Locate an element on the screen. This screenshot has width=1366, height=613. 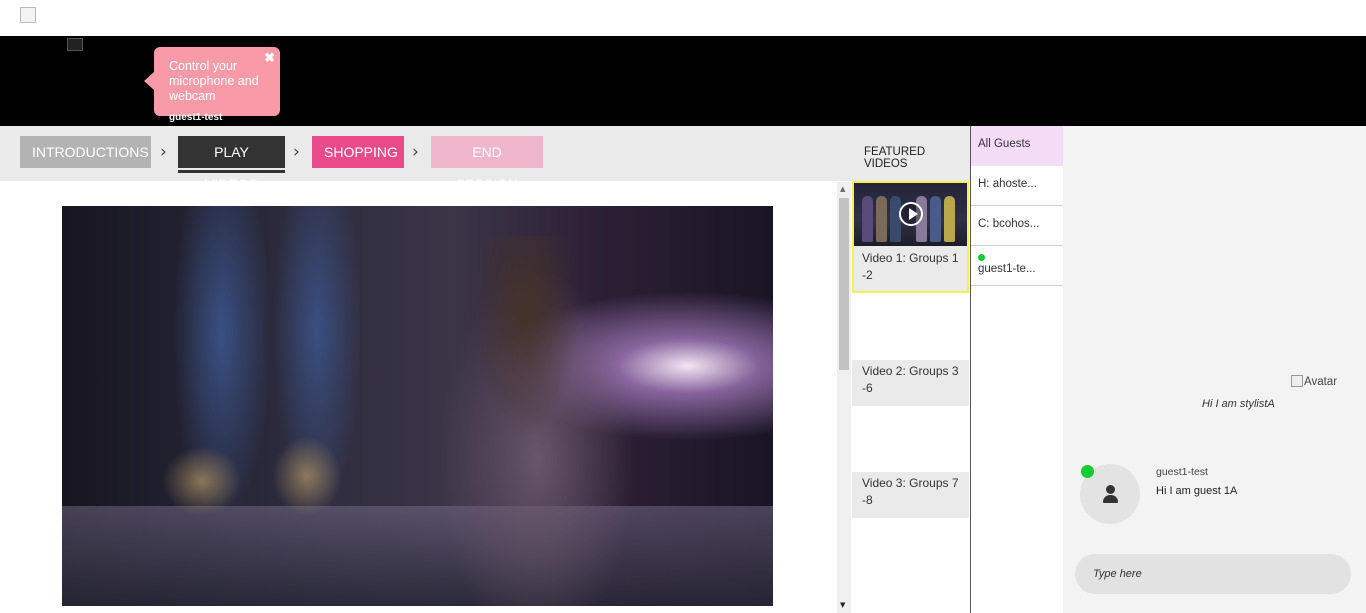
chat-input is located at coordinates (1213, 574).